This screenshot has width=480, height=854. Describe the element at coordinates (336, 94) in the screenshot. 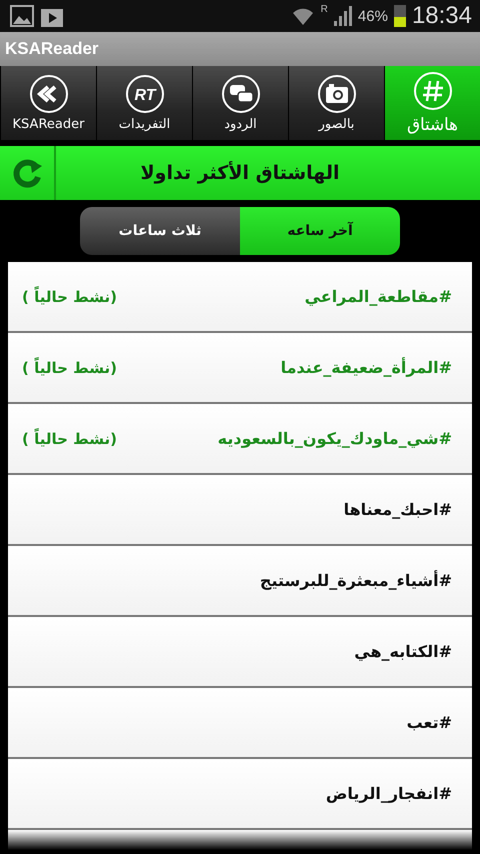

I see `camera-icon` at that location.